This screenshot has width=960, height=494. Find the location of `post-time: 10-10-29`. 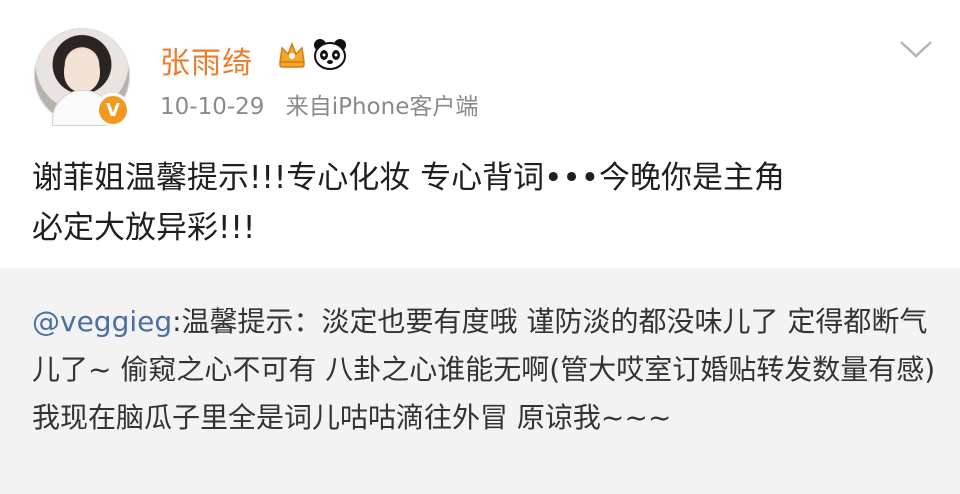

post-time: 10-10-29 is located at coordinates (212, 107).